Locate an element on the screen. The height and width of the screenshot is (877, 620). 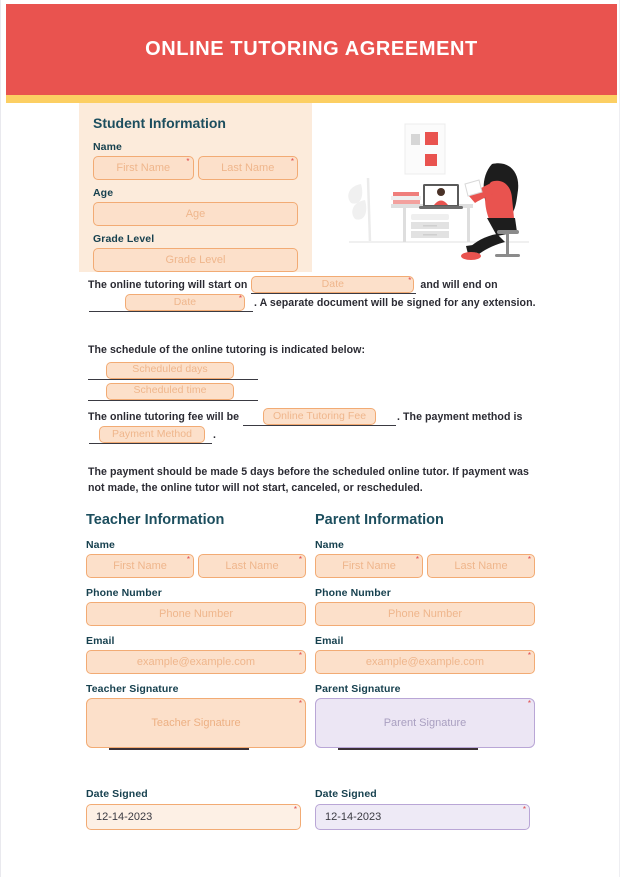
scheduled-time-placeholder: Scheduled time is located at coordinates (170, 390).